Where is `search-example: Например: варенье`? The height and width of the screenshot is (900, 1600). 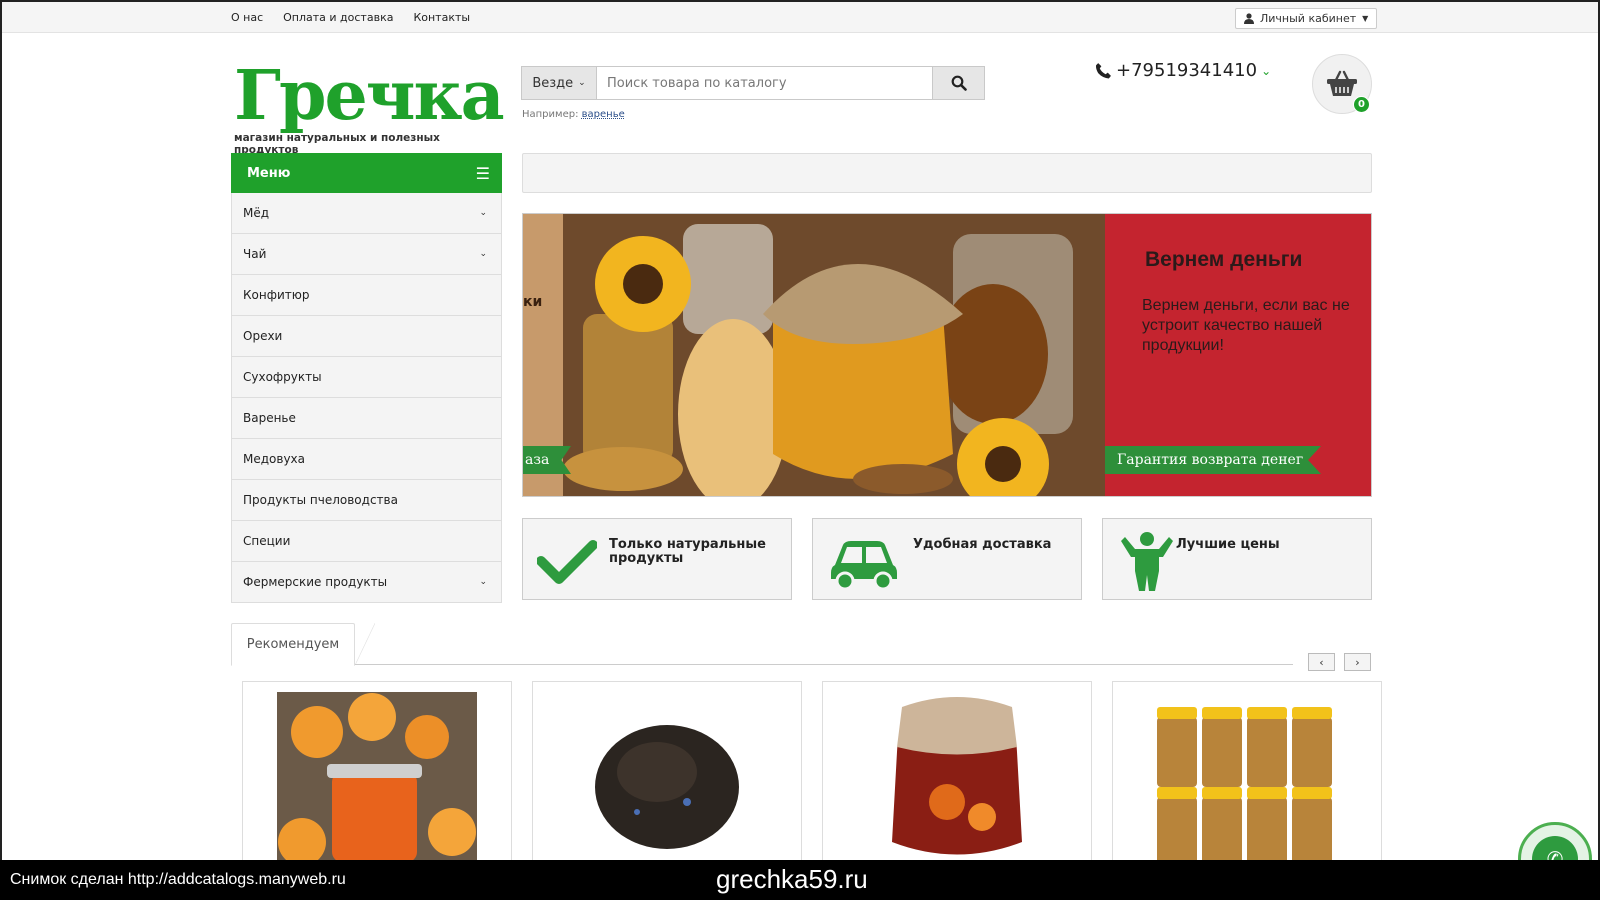 search-example: Например: варенье is located at coordinates (573, 114).